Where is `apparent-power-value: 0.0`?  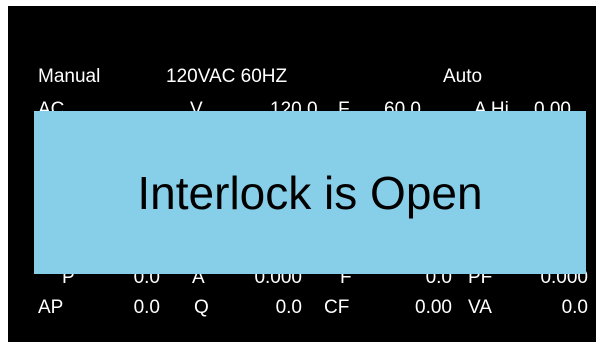 apparent-power-value: 0.0 is located at coordinates (146, 307).